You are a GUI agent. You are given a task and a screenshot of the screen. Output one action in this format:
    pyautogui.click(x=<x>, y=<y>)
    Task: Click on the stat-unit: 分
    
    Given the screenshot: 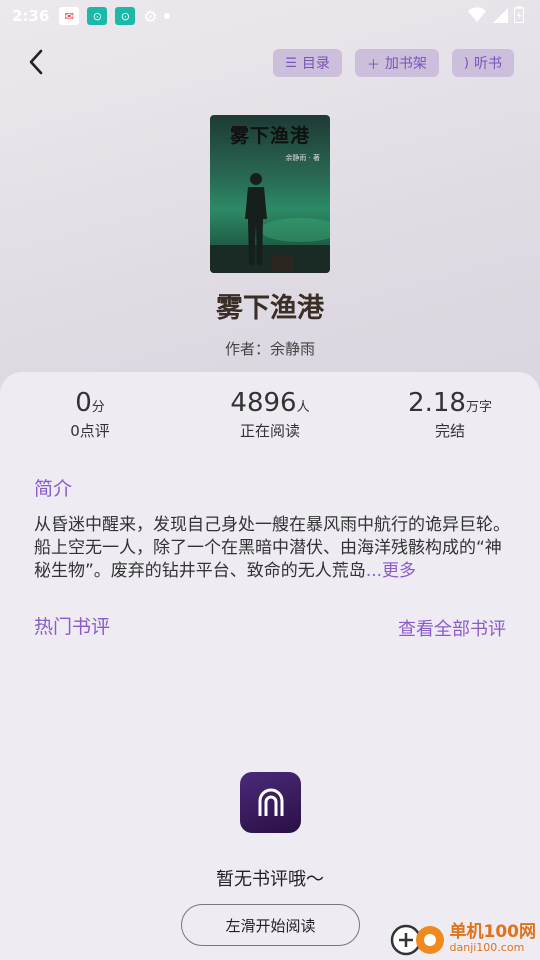 What is the action you would take?
    pyautogui.click(x=98, y=407)
    